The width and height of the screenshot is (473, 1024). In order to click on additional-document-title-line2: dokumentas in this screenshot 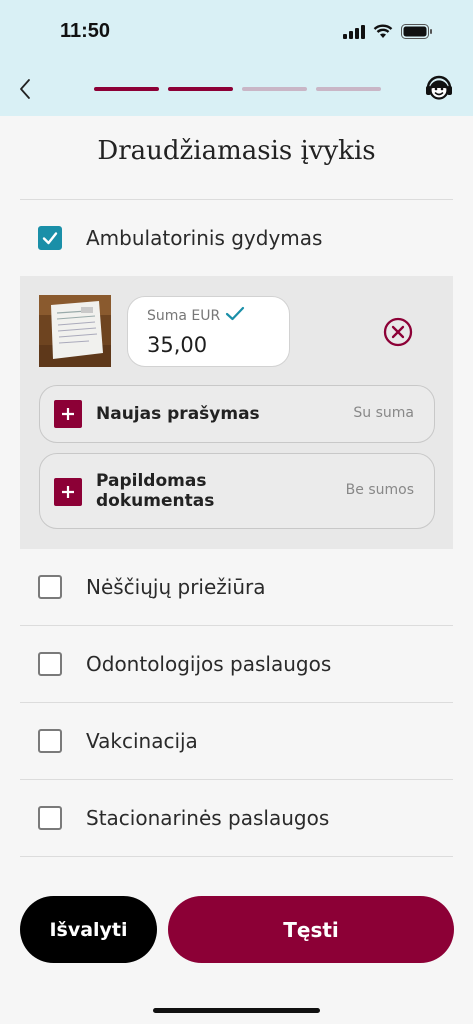, I will do `click(155, 501)`.